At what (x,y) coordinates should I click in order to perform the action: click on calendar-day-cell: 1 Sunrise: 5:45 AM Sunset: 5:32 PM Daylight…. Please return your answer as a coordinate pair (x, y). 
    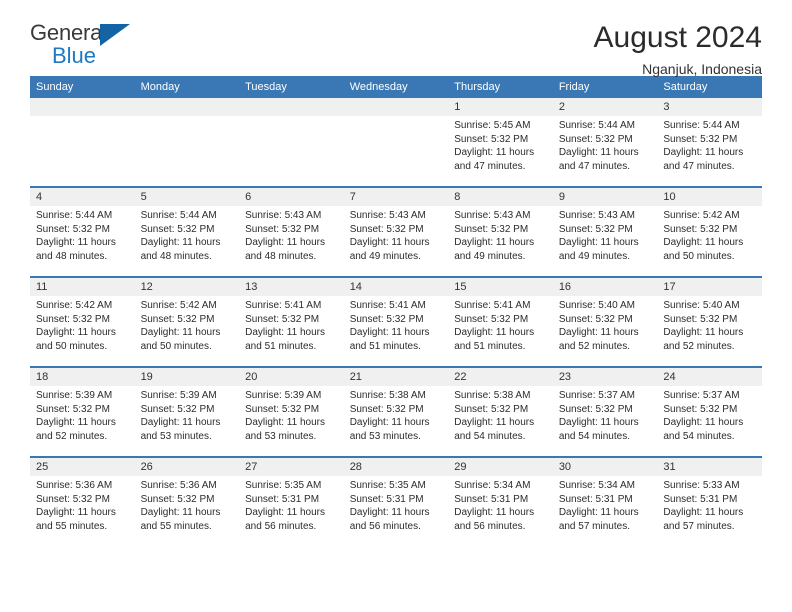
    Looking at the image, I should click on (500, 142).